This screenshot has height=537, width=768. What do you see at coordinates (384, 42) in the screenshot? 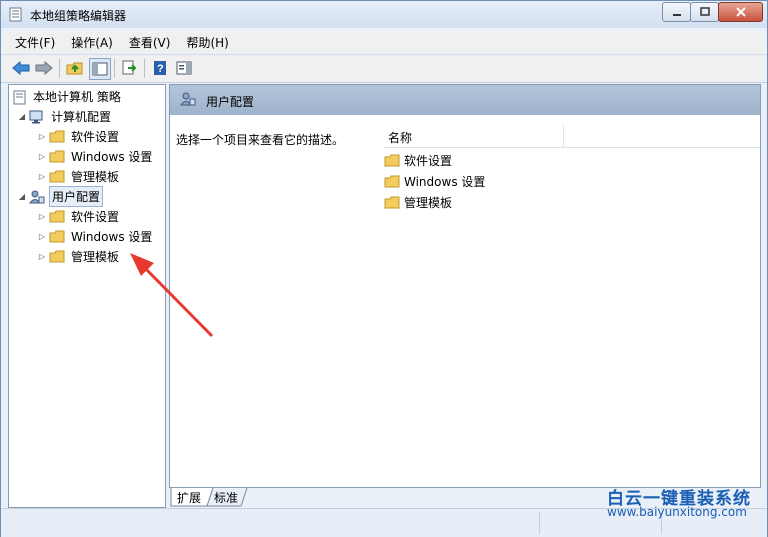
I see `menu-bar: 文件(F) 操作(A) 查看(V) 帮助(H)` at bounding box center [384, 42].